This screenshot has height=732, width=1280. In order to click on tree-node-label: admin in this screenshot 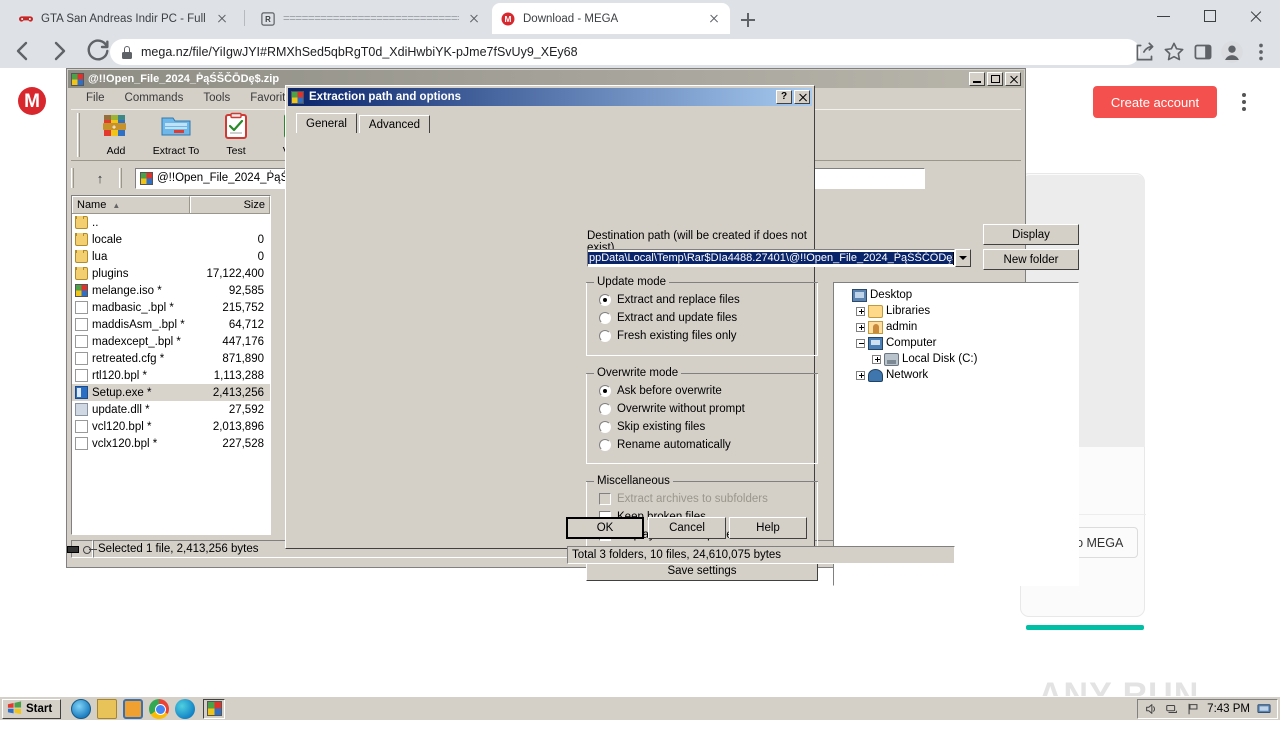, I will do `click(902, 327)`.